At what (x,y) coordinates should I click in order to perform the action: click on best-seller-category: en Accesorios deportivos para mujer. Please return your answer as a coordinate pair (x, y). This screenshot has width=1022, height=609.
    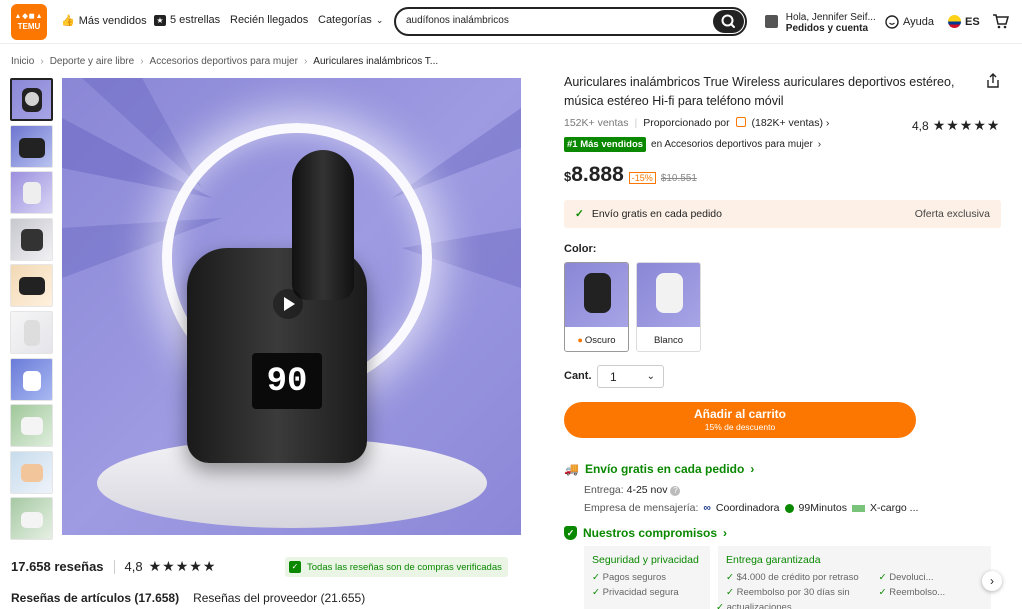
    Looking at the image, I should click on (732, 144).